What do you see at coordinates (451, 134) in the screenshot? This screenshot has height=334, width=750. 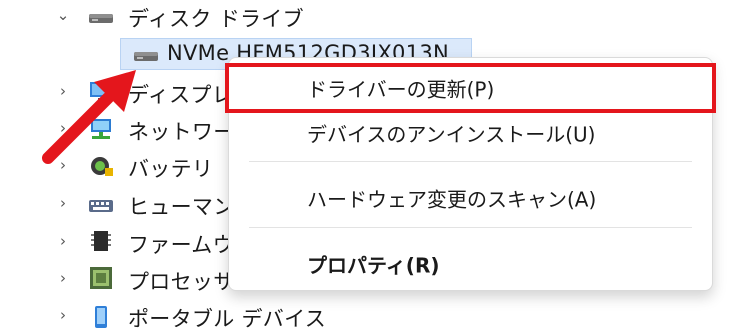 I see `menu-item-label: デバイスのアンインストール(U)` at bounding box center [451, 134].